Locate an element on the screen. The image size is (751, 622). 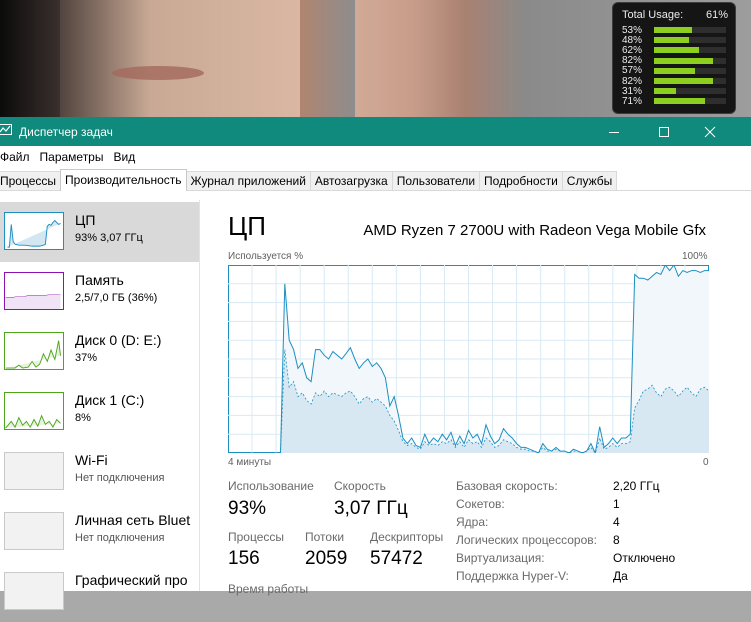
spec-label: Логических процессоров: is located at coordinates (526, 540).